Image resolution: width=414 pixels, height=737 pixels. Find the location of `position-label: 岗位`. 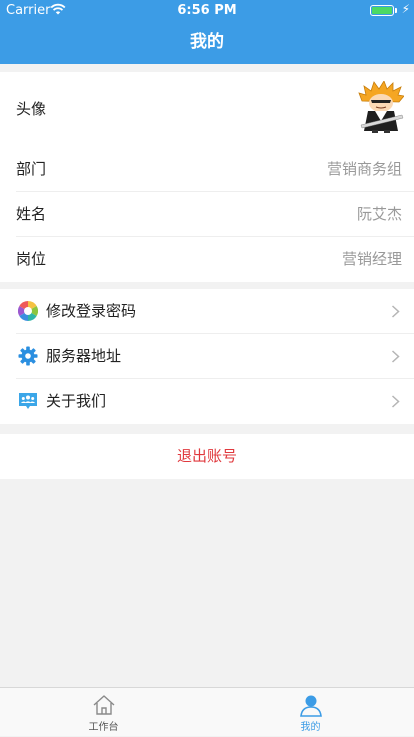

position-label: 岗位 is located at coordinates (31, 259).